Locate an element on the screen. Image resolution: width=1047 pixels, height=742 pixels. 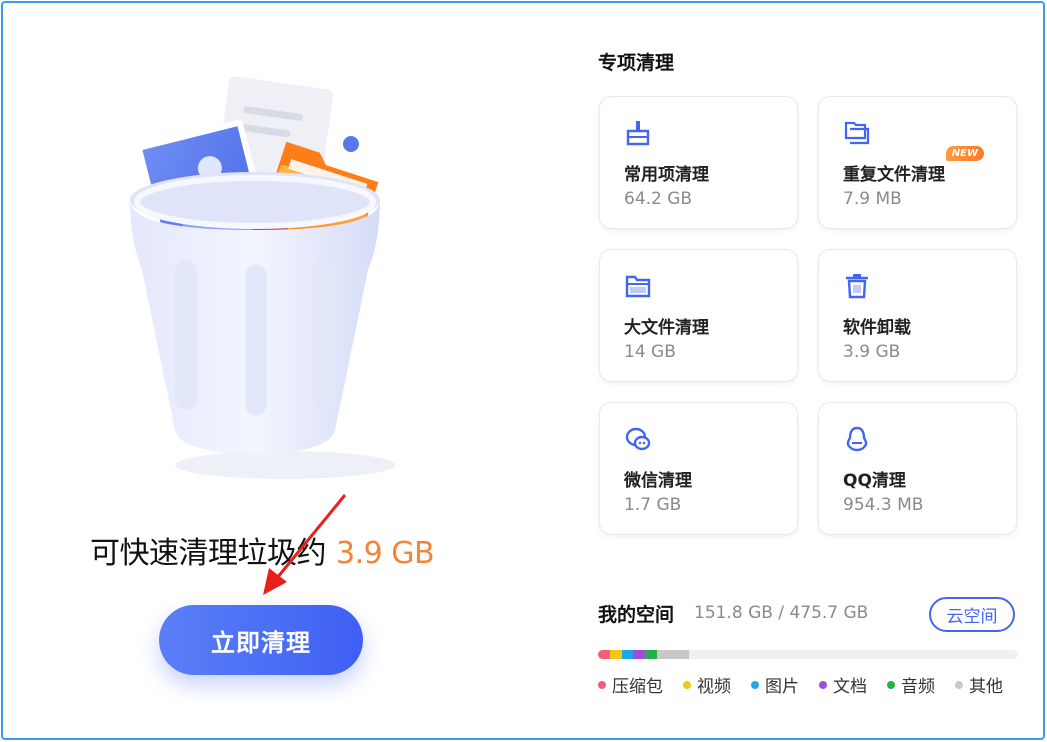
clean-now-button: 立即清理 is located at coordinates (261, 640).